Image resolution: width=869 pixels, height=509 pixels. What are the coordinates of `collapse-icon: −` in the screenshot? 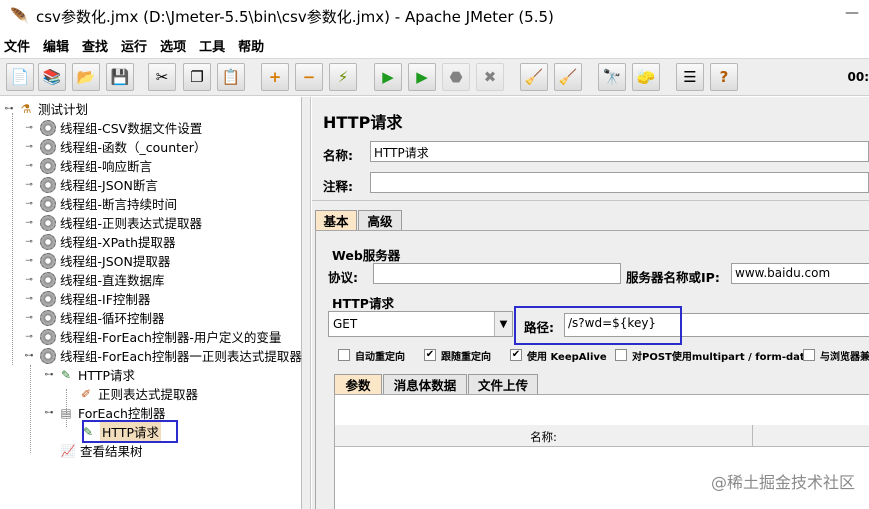 It's located at (309, 77).